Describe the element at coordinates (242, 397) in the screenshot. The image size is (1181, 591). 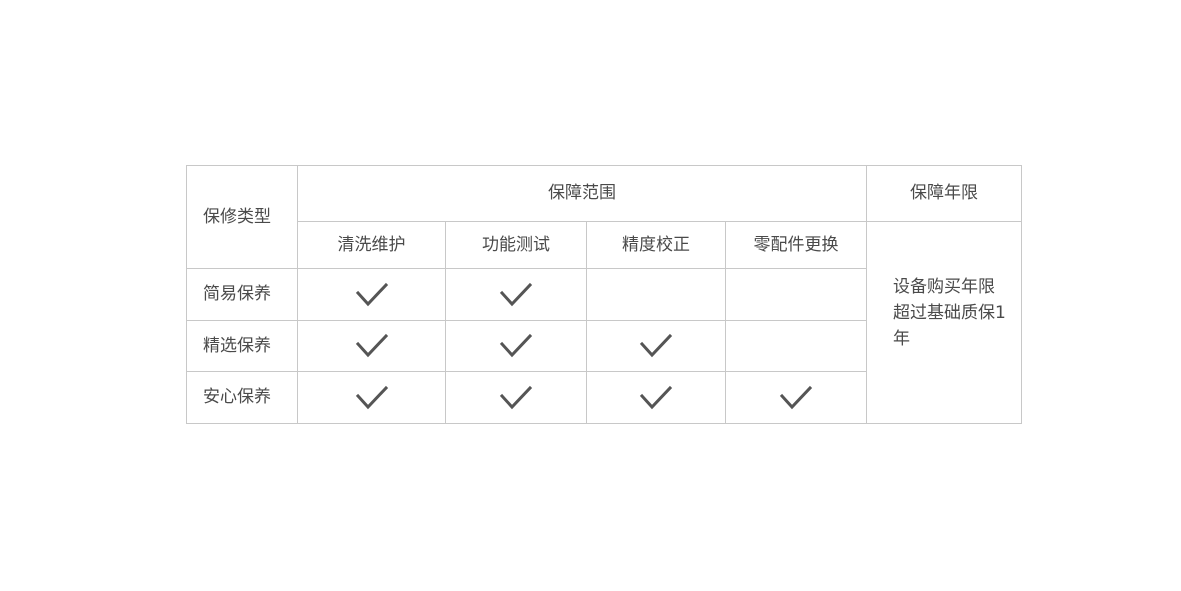
I see `row-label-peace-of-mind-maintenance: 安心保养` at that location.